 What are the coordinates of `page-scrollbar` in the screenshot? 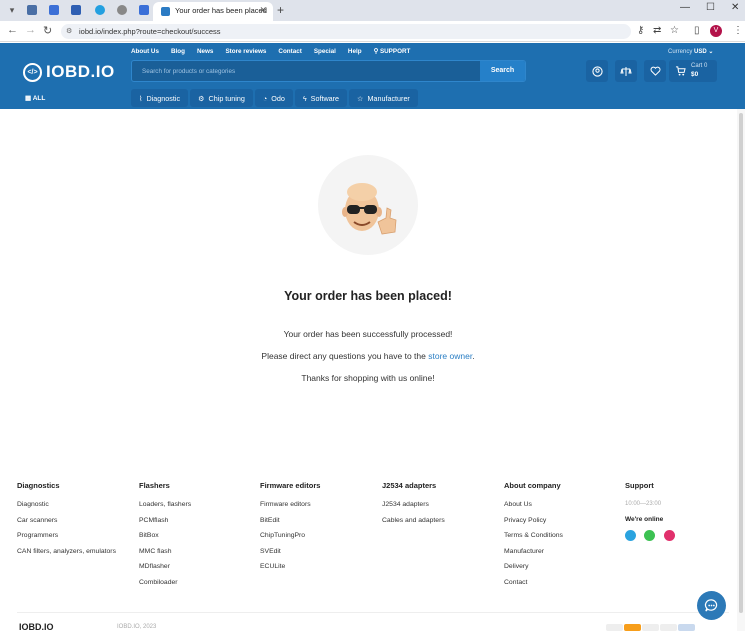 It's located at (741, 370).